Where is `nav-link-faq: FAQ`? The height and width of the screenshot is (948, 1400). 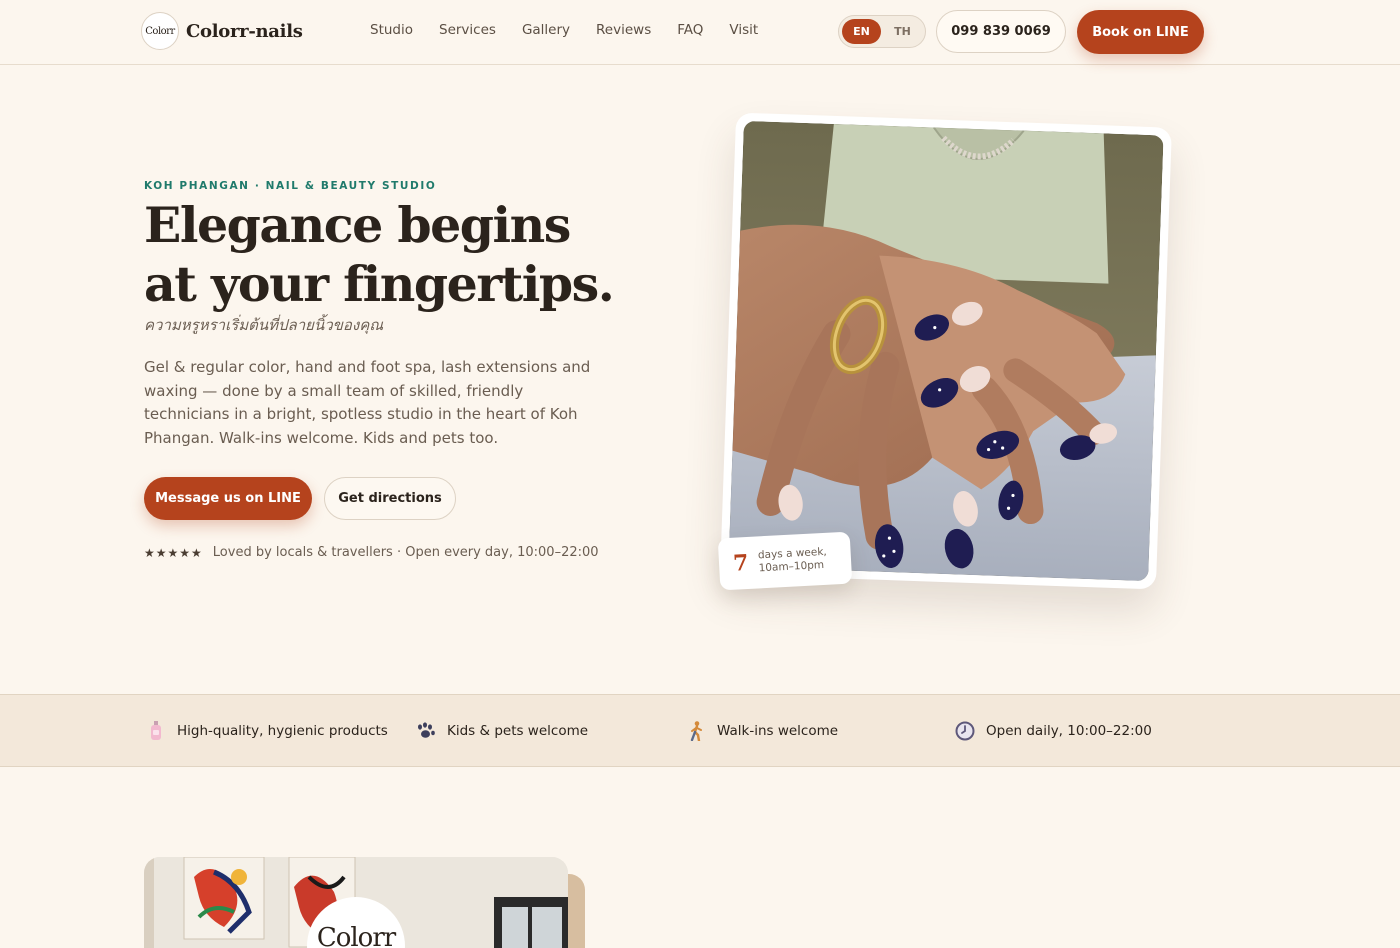 nav-link-faq: FAQ is located at coordinates (690, 30).